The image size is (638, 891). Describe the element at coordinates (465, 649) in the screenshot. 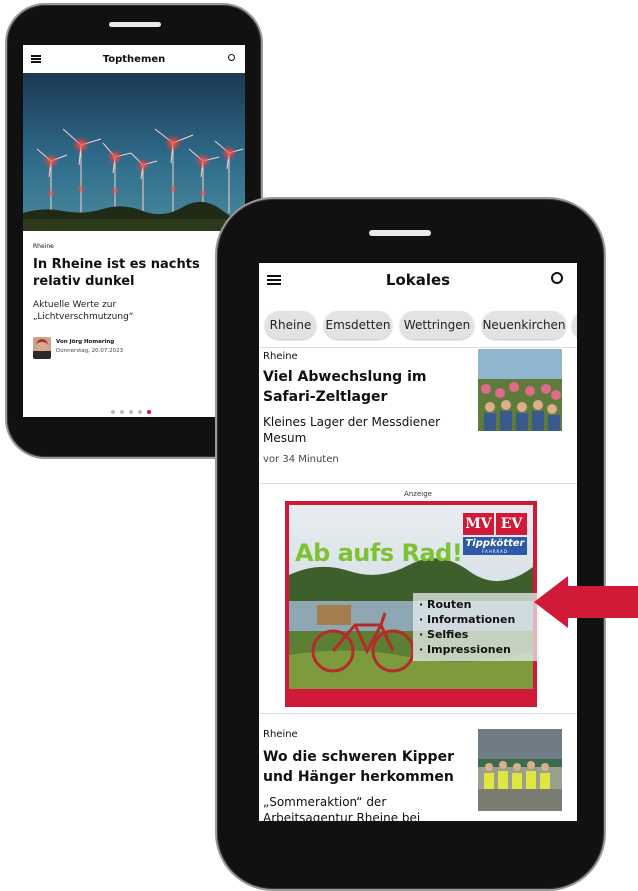

I see `ad-bullet: · Impressionen` at that location.